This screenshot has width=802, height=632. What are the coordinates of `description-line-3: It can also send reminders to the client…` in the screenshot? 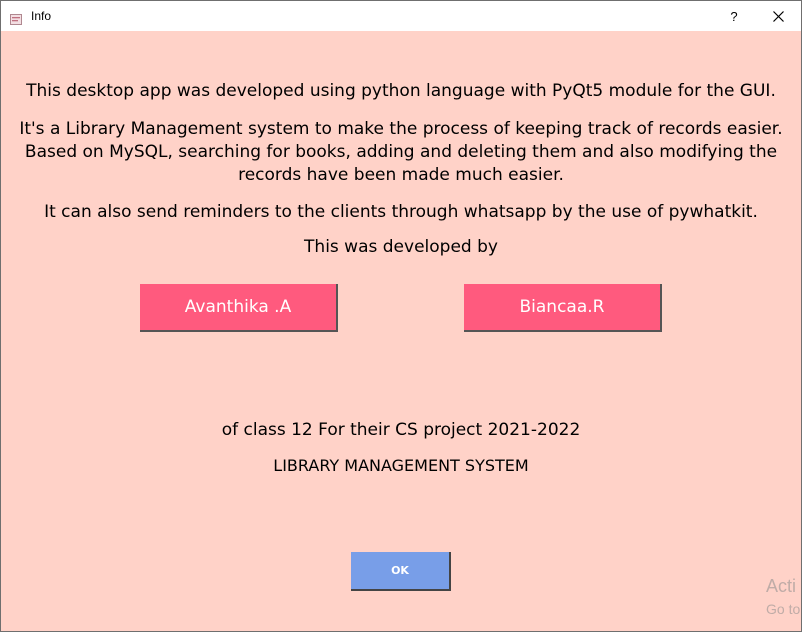 It's located at (401, 212).